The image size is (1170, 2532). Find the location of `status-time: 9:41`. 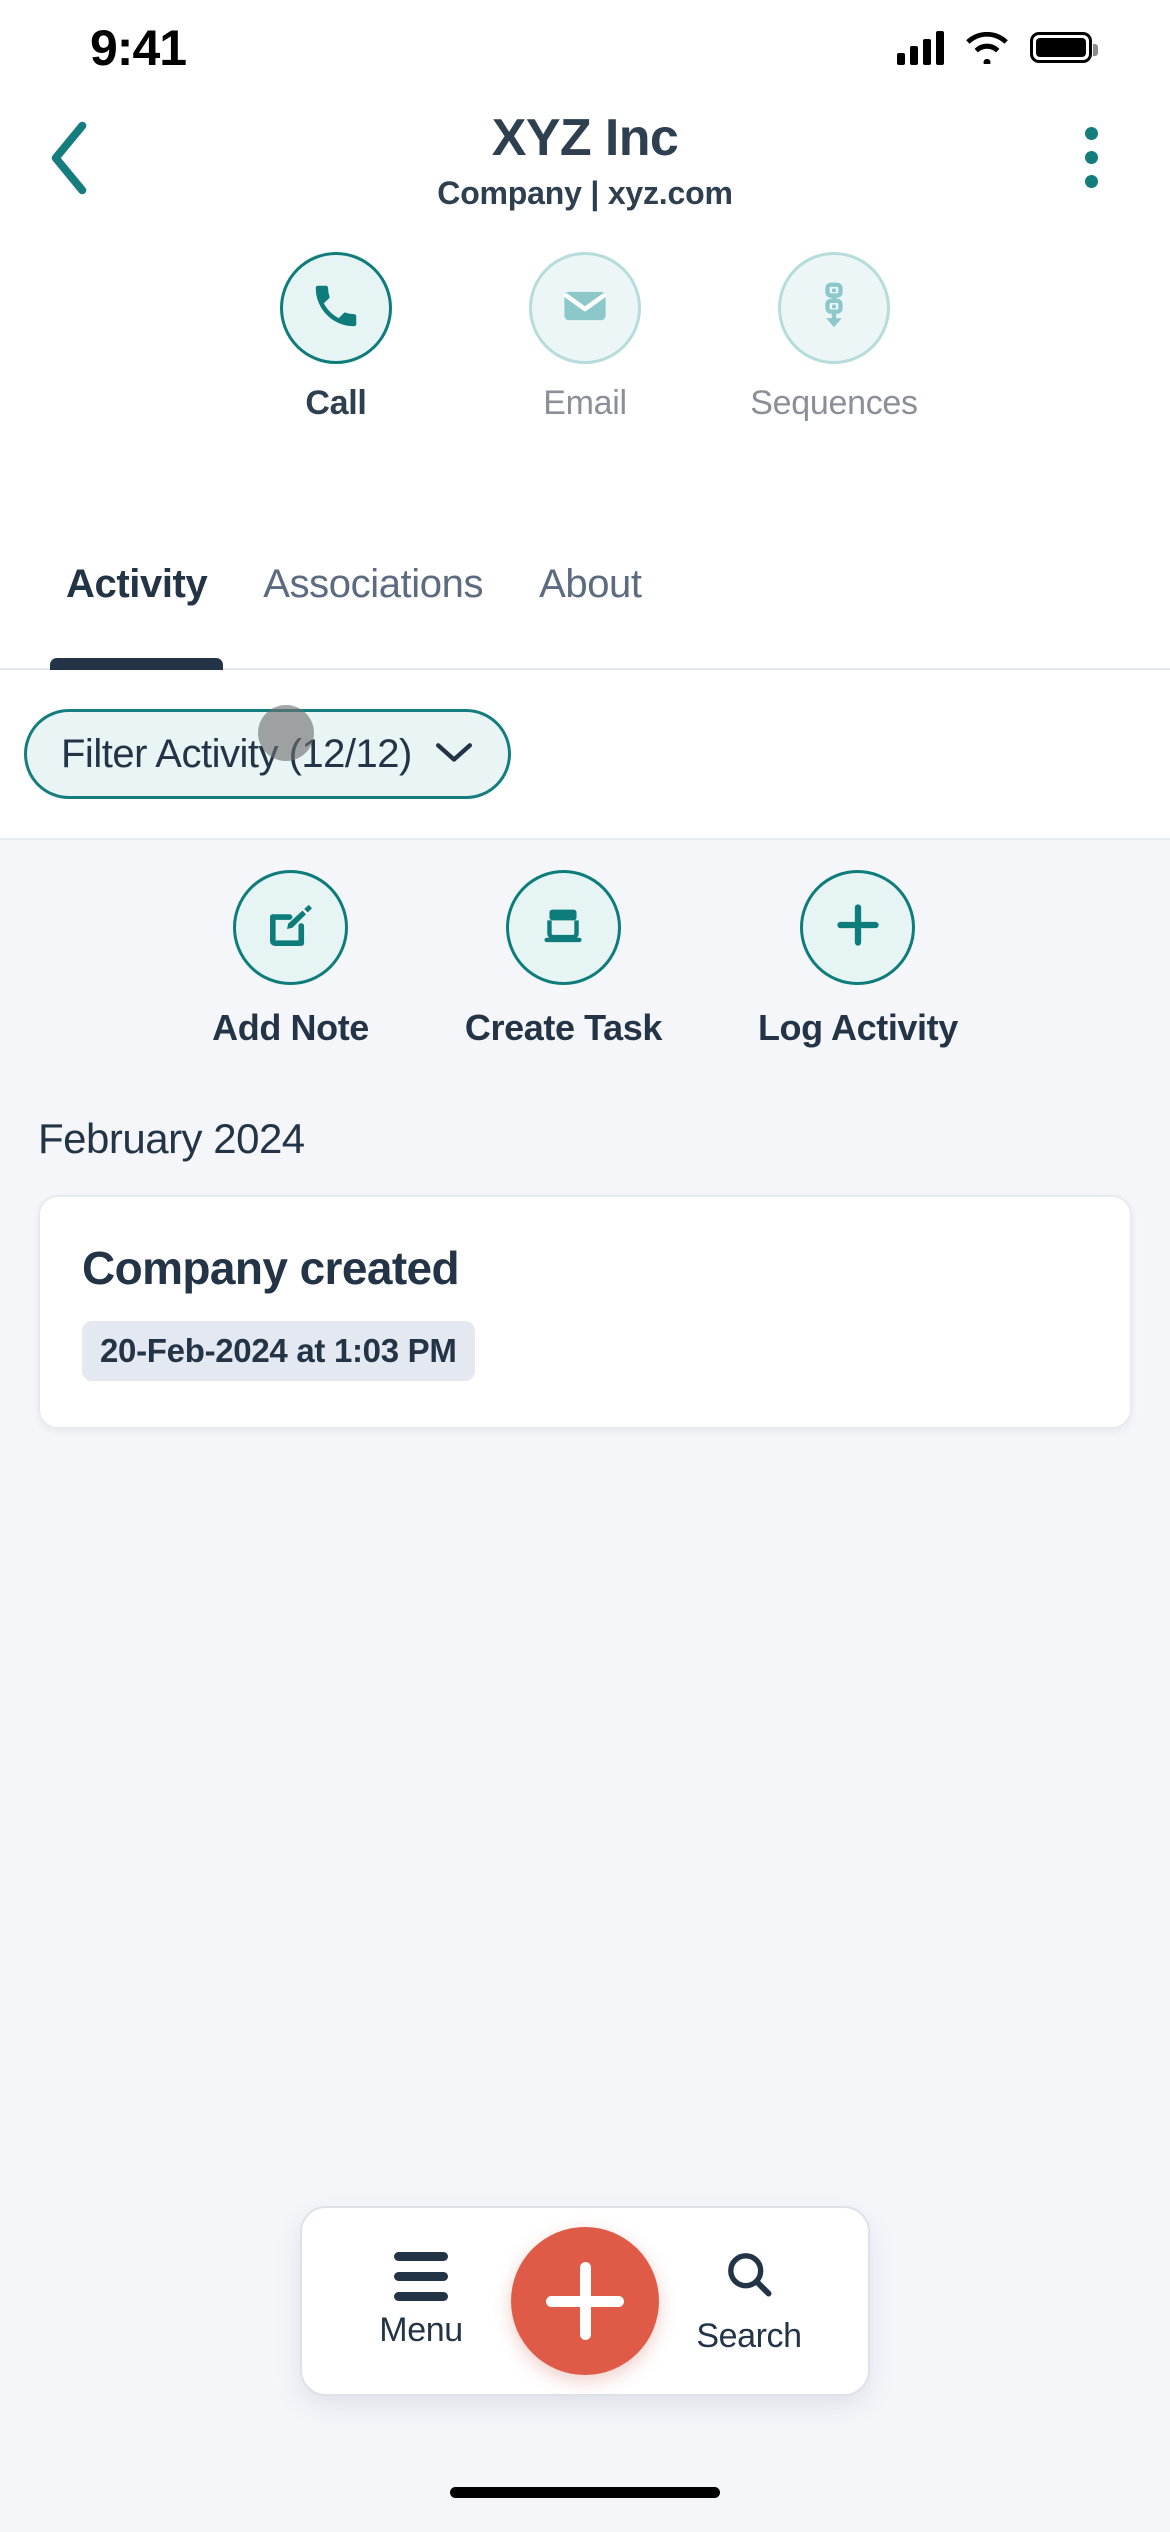

status-time: 9:41 is located at coordinates (138, 47).